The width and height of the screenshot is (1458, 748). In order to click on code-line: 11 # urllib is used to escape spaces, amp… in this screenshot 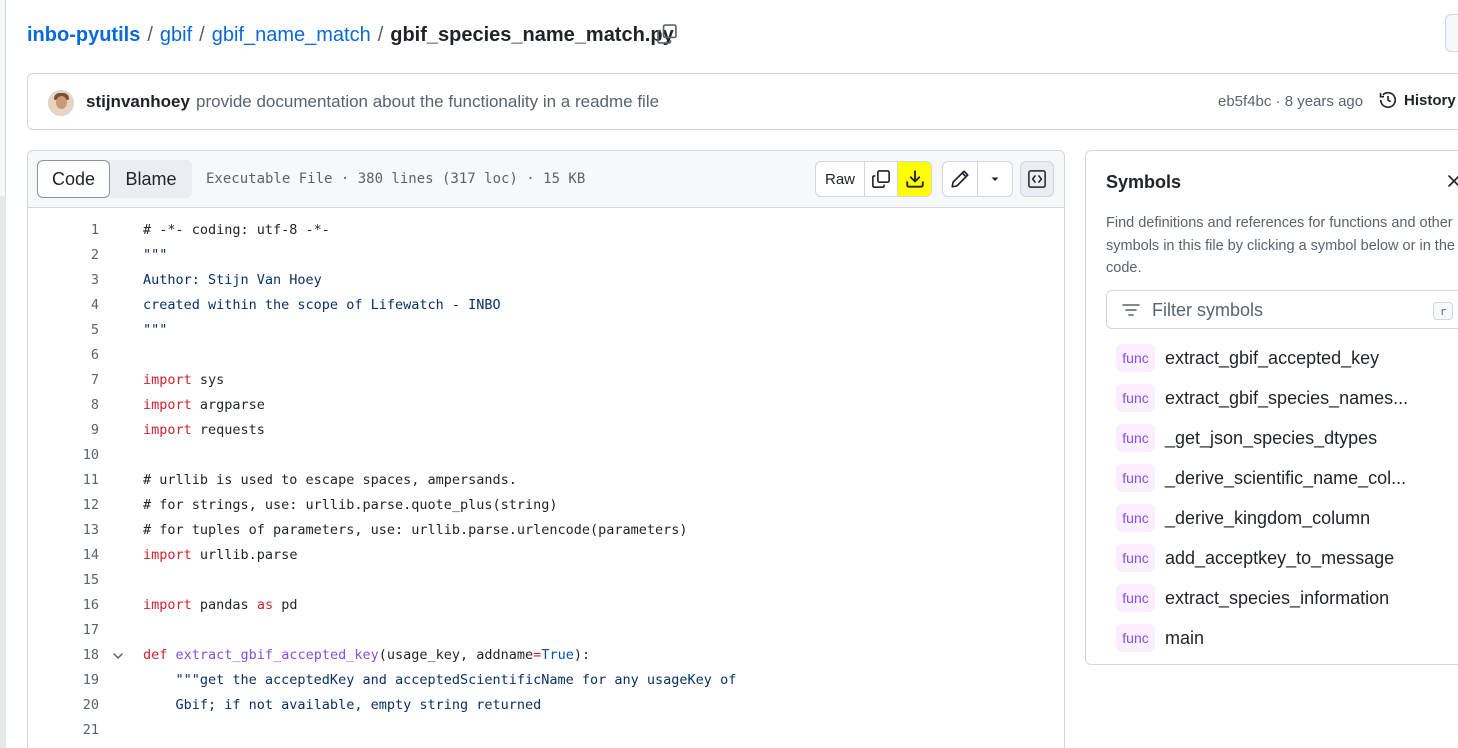, I will do `click(546, 480)`.